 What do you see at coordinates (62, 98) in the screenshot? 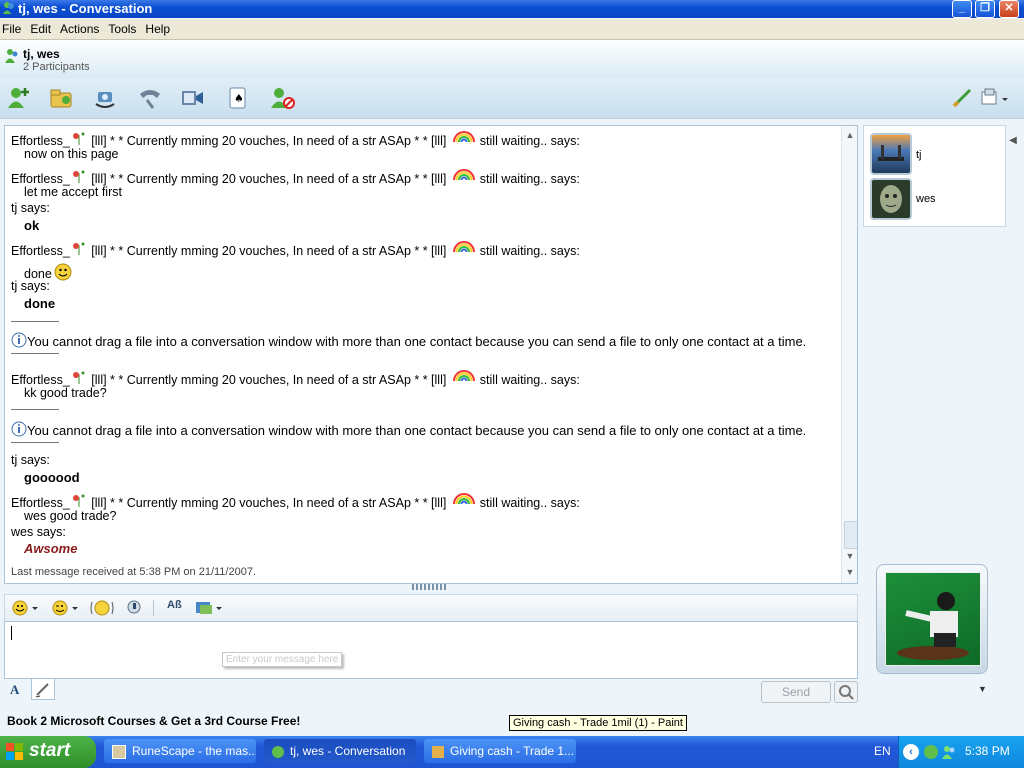
I see `share-folder-icon` at bounding box center [62, 98].